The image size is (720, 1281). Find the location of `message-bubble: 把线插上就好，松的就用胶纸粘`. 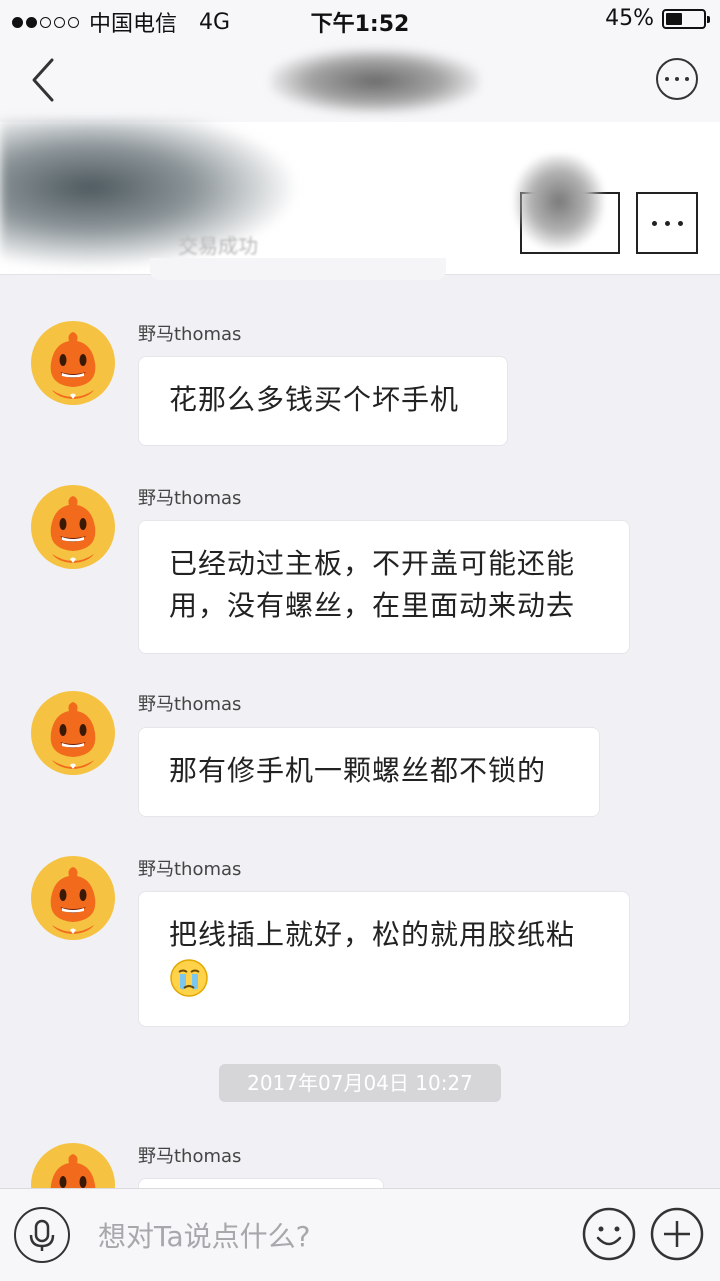

message-bubble: 把线插上就好，松的就用胶纸粘 is located at coordinates (384, 959).